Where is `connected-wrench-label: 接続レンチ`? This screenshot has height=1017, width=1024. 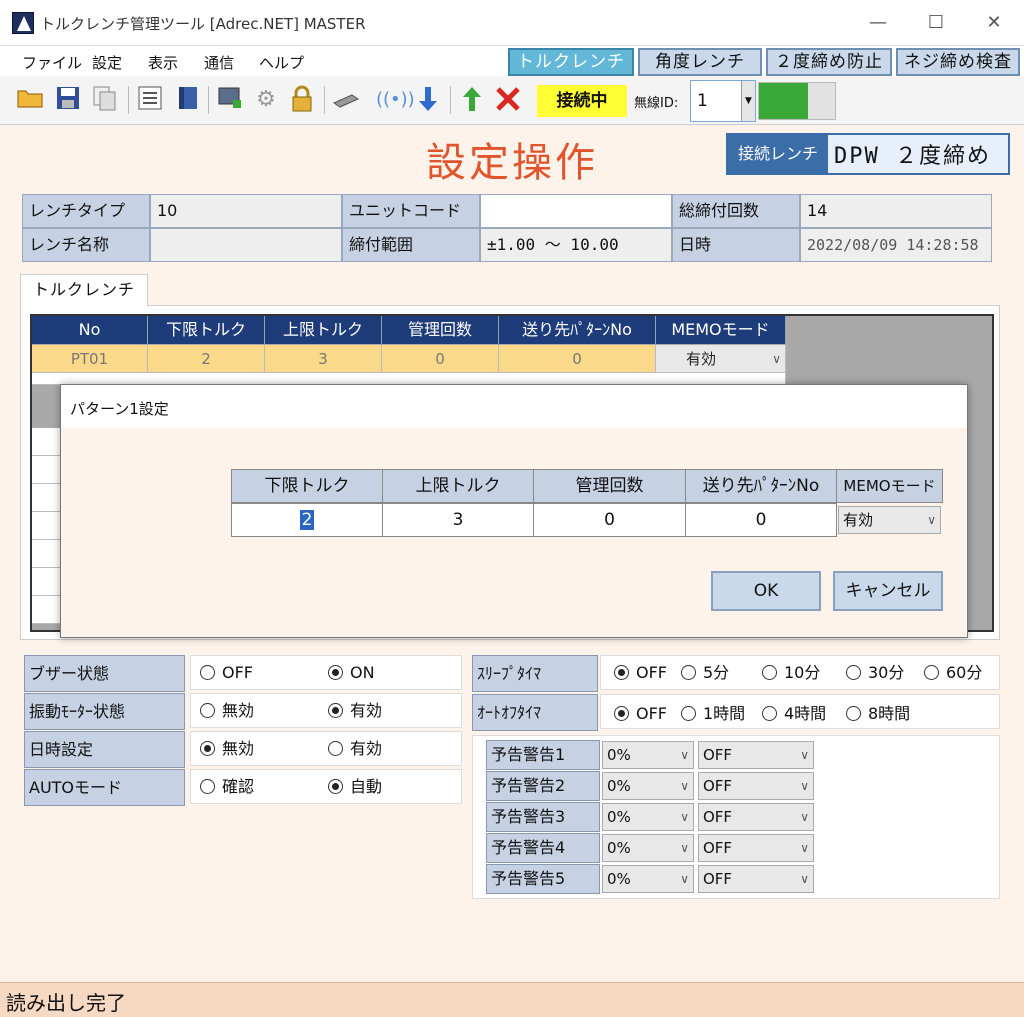 connected-wrench-label: 接続レンチ is located at coordinates (778, 154).